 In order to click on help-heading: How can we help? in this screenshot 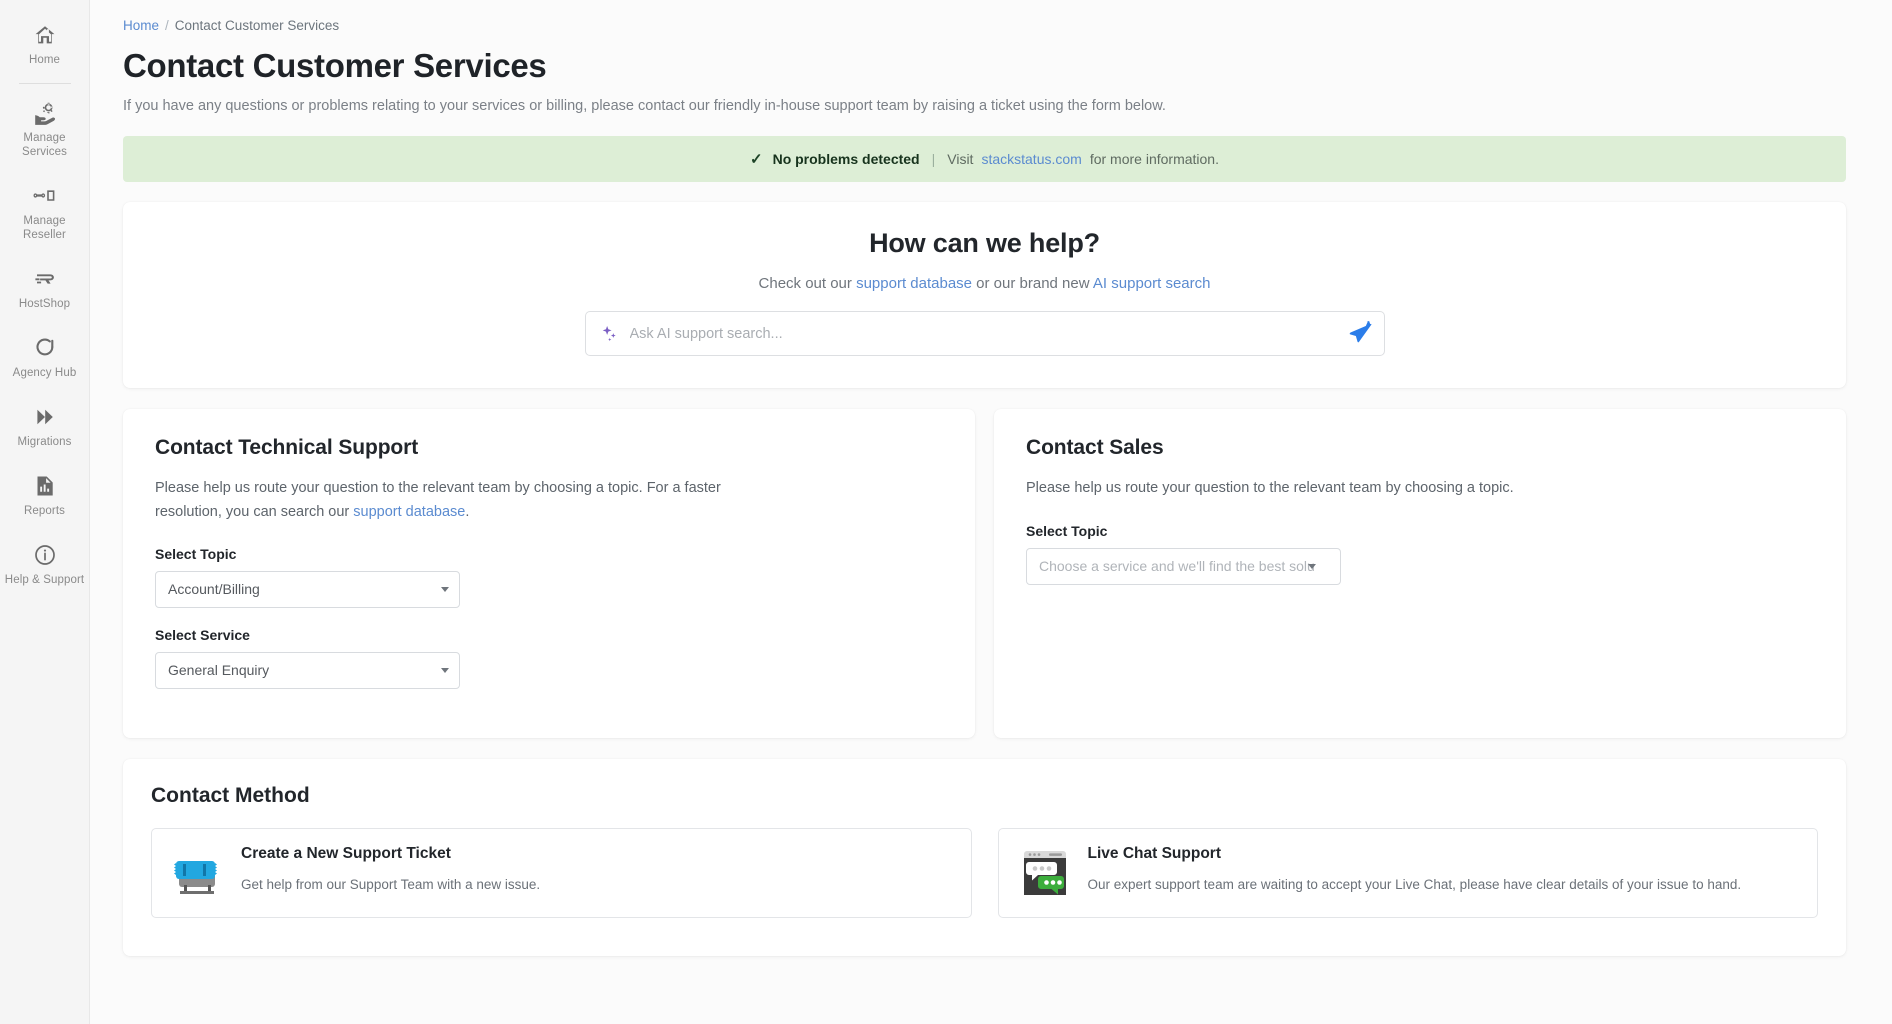, I will do `click(984, 243)`.